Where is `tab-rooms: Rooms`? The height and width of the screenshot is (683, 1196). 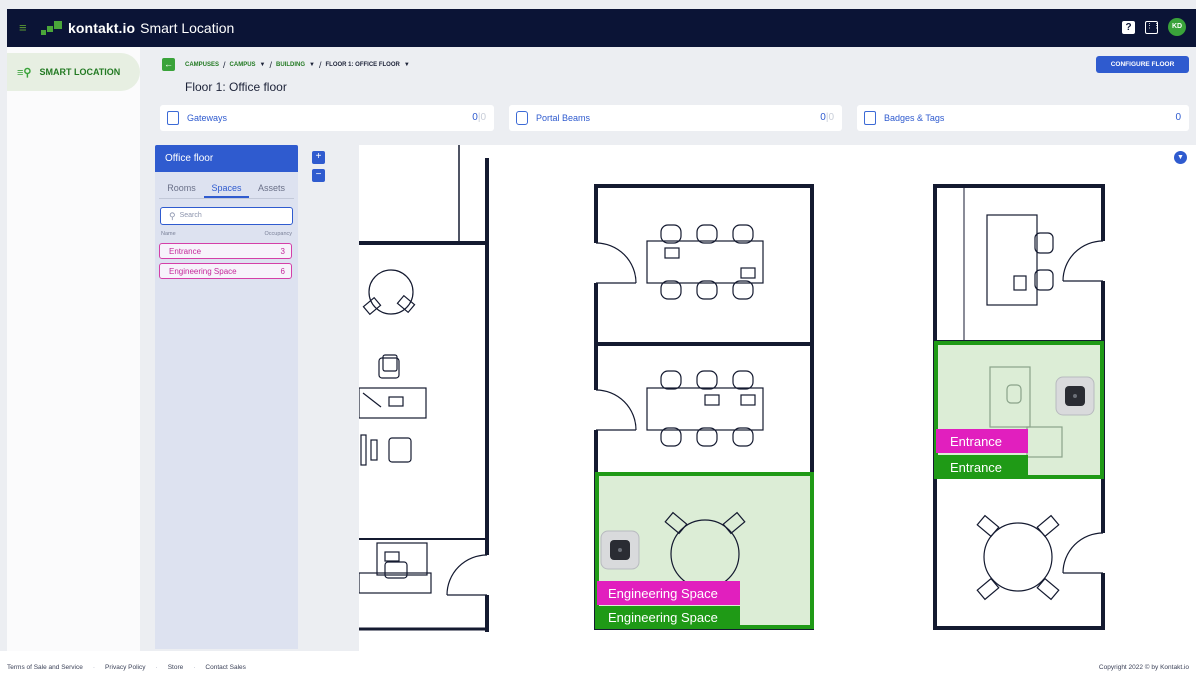 tab-rooms: Rooms is located at coordinates (181, 188).